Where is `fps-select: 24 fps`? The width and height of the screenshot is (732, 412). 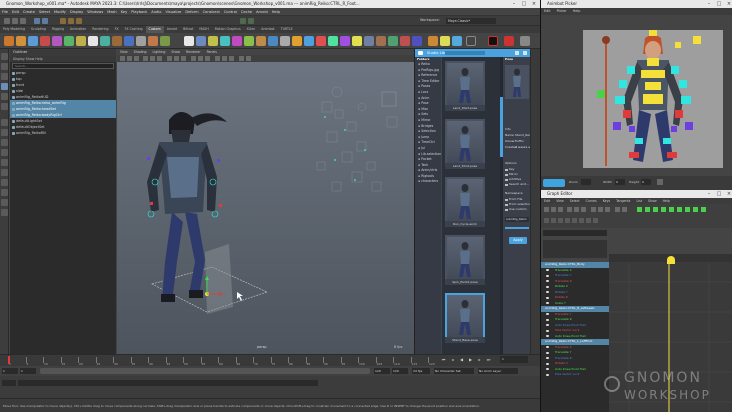 fps-select: 24 fps is located at coordinates (421, 371).